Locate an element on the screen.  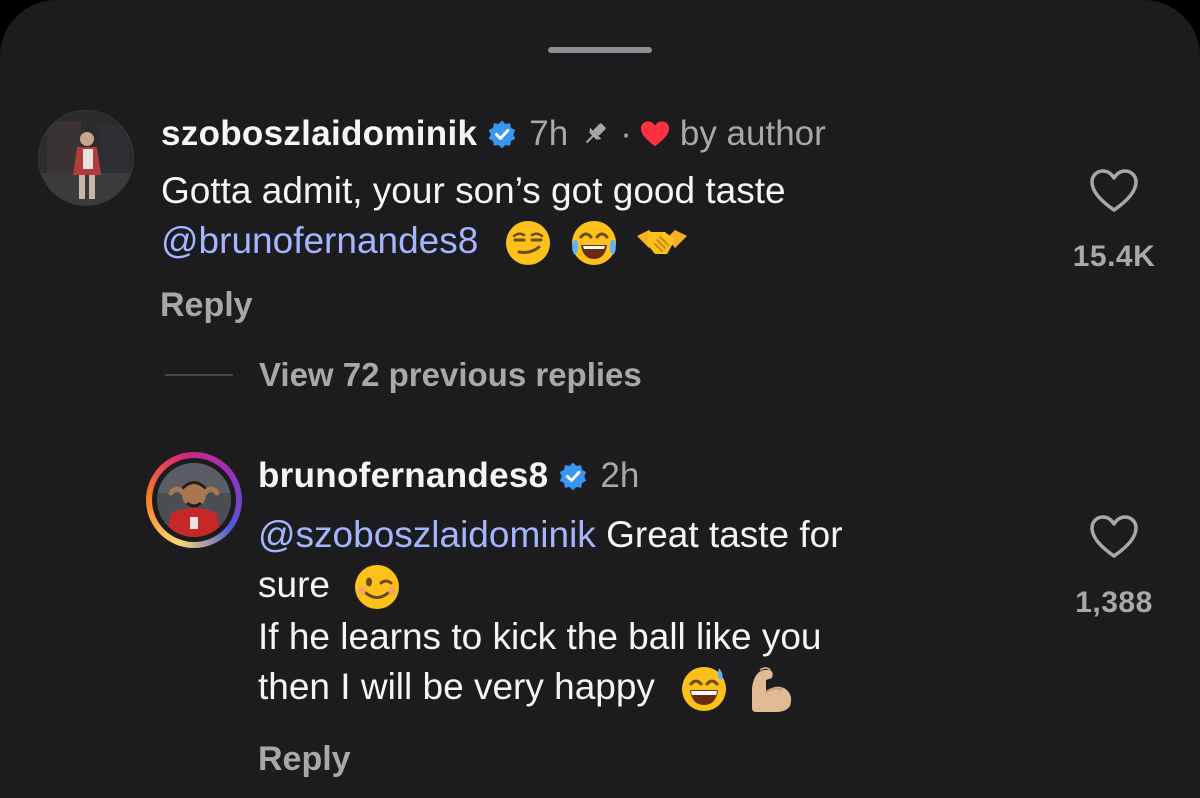
replies-divider-line is located at coordinates (199, 375).